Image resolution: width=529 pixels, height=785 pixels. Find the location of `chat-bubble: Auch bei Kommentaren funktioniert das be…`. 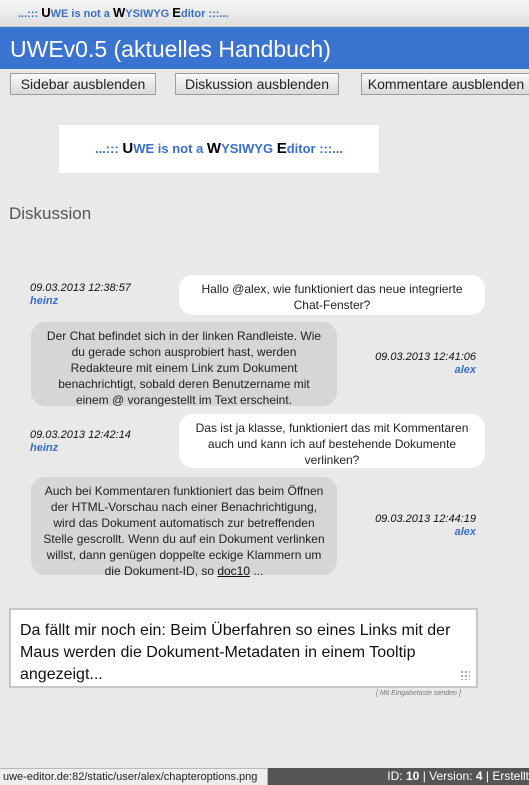

chat-bubble: Auch bei Kommentaren funktioniert das be… is located at coordinates (184, 527).